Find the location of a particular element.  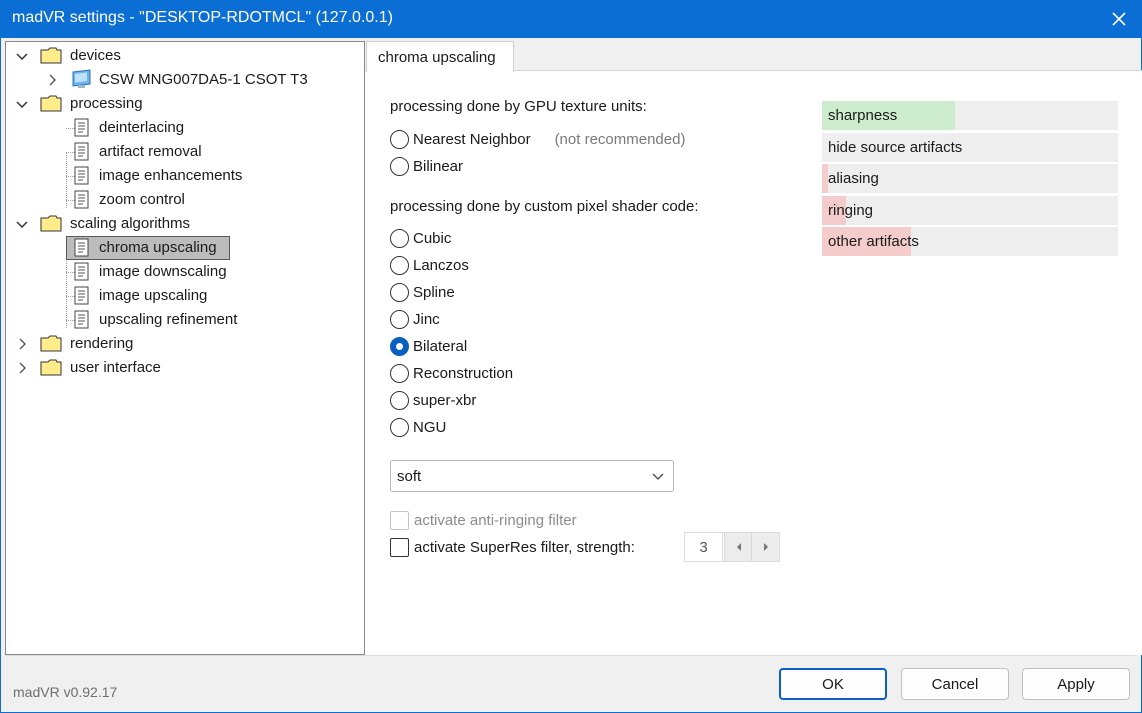

radio-spline: Spline is located at coordinates (422, 292).